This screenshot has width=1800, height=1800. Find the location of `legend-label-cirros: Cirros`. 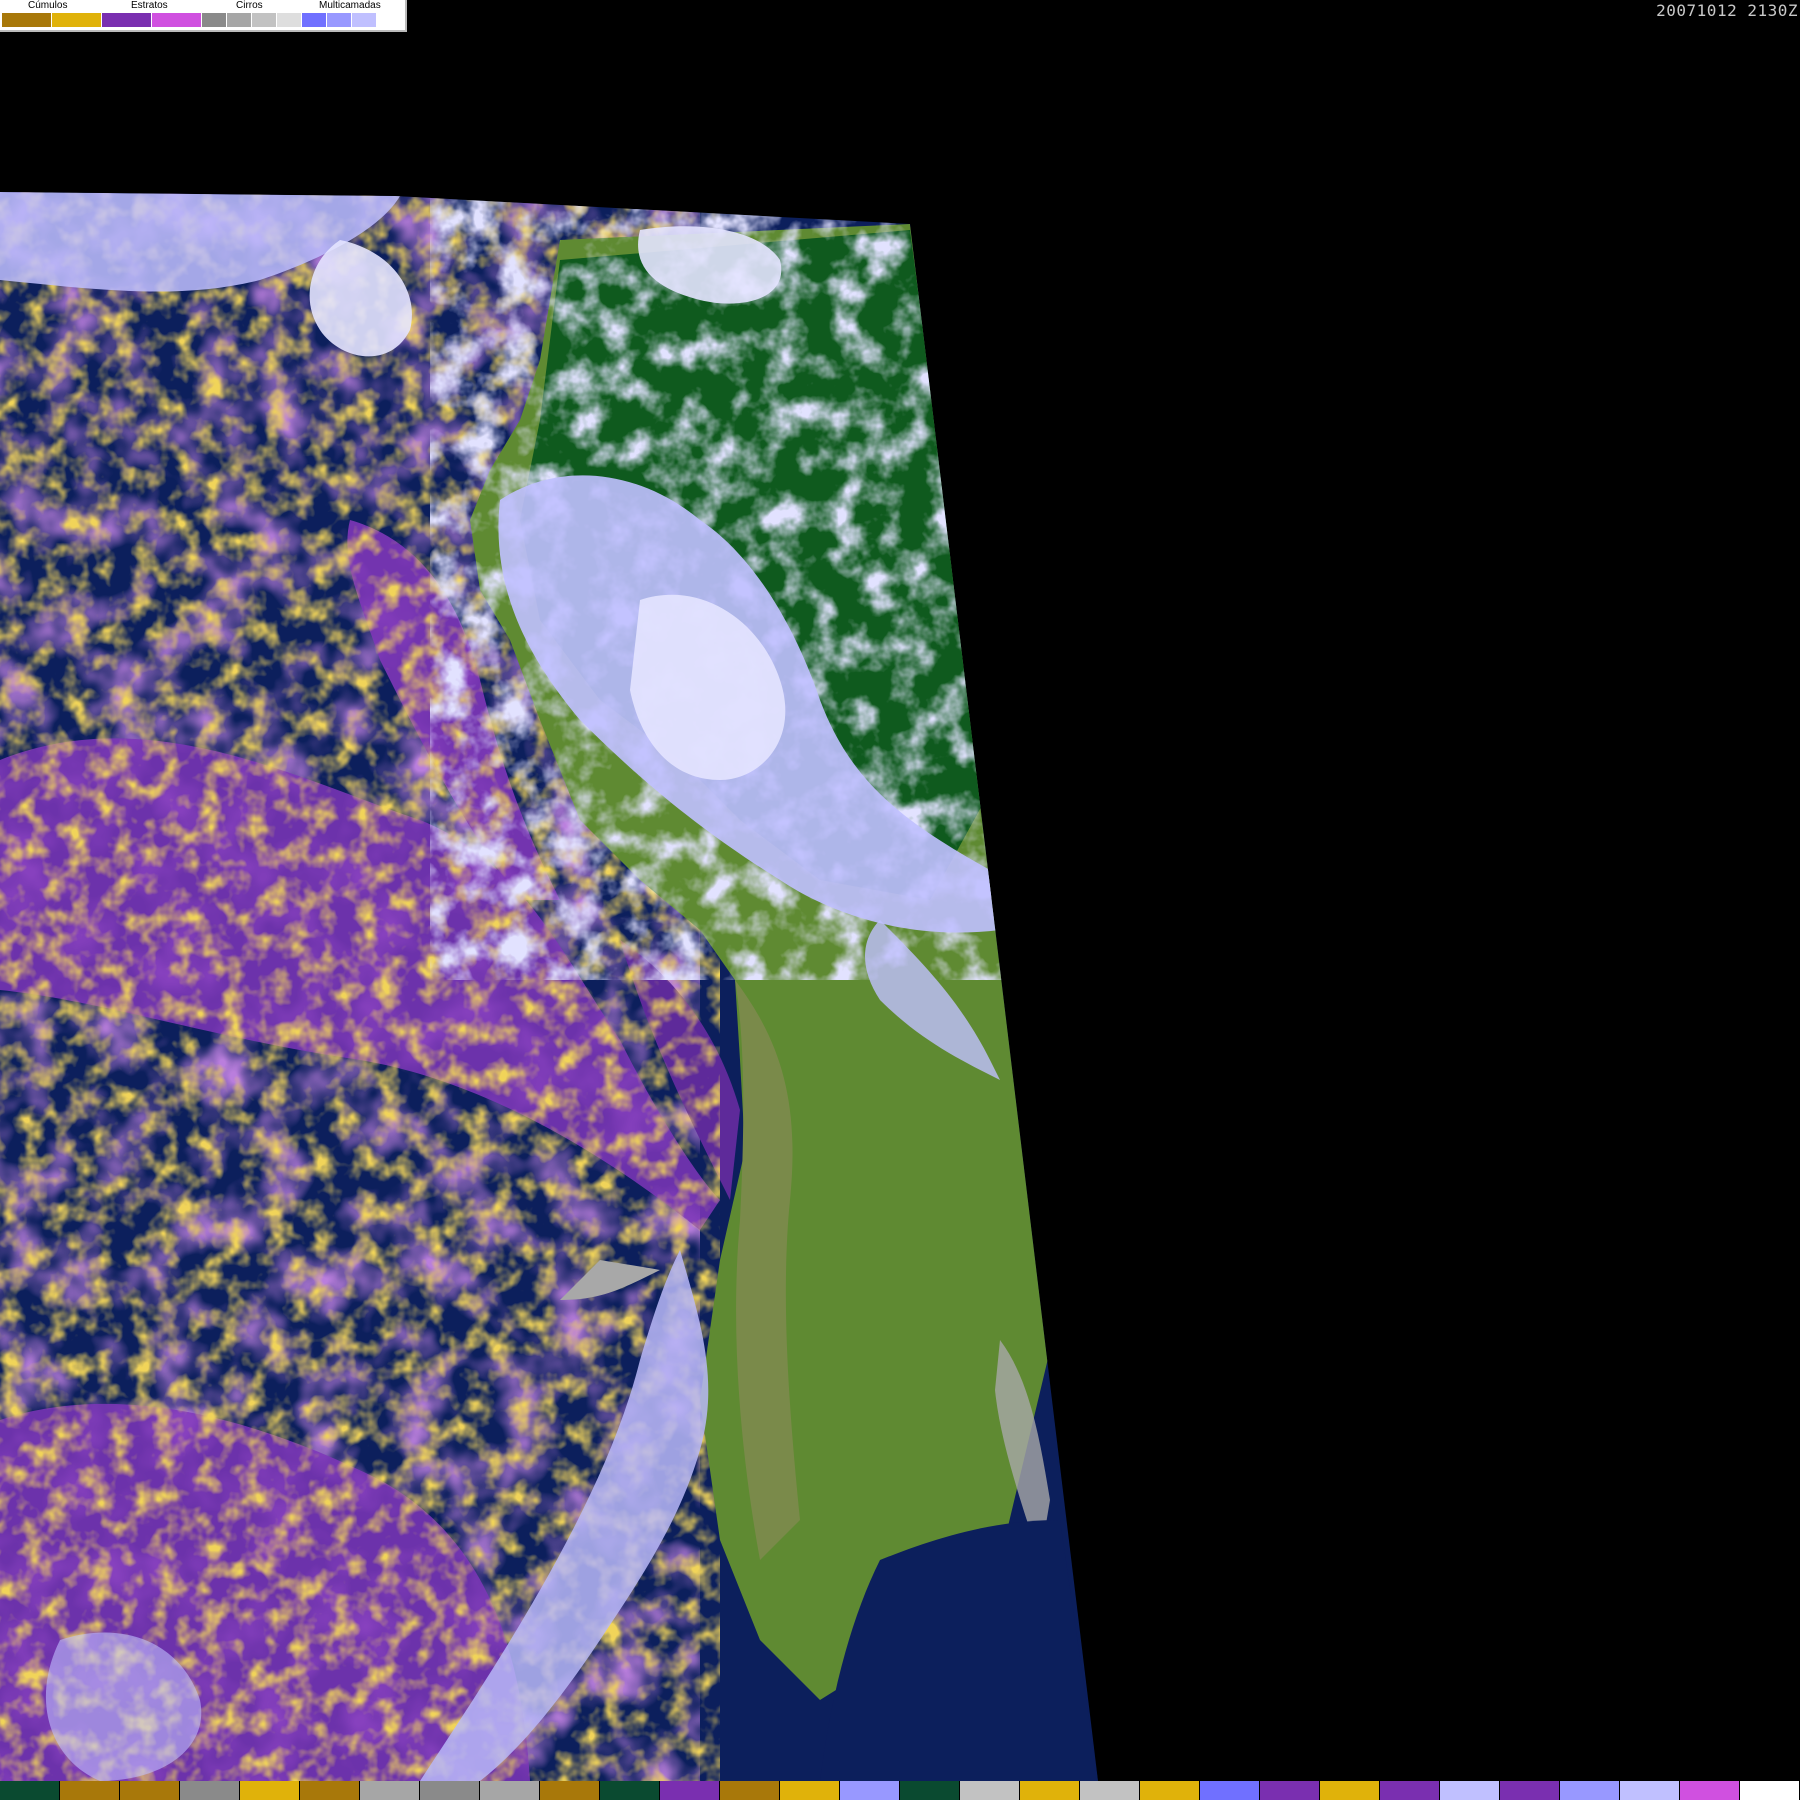

legend-label-cirros: Cirros is located at coordinates (249, 5).